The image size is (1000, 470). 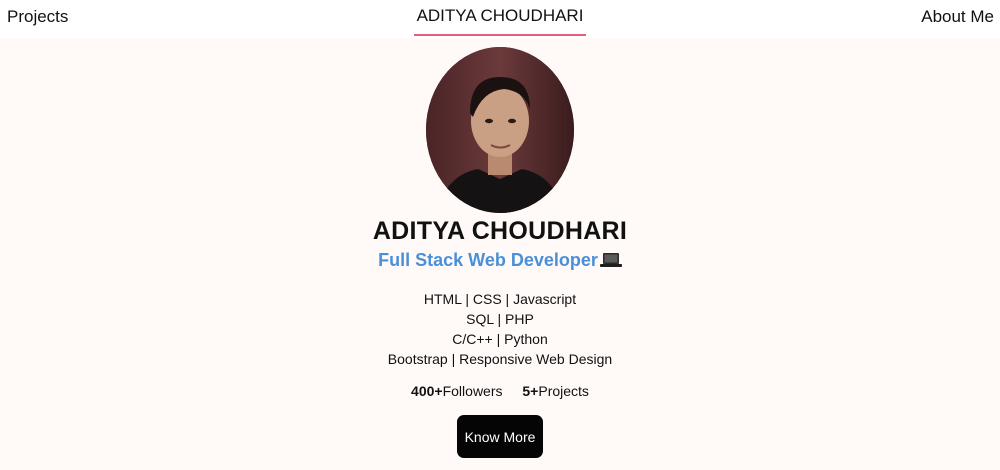 I want to click on skills-line: Bootstrap | Responsive Web Design, so click(x=500, y=359).